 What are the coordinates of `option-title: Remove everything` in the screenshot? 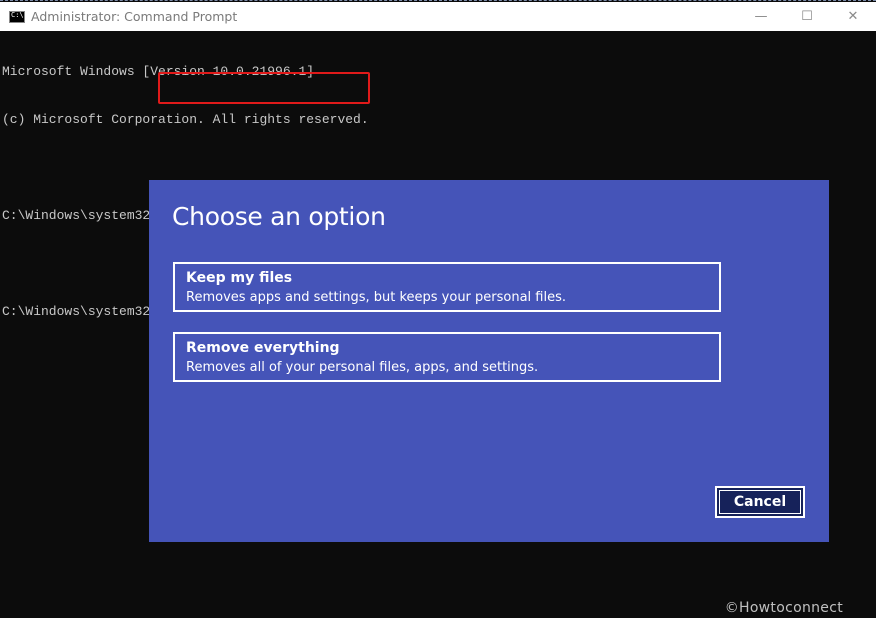 It's located at (263, 348).